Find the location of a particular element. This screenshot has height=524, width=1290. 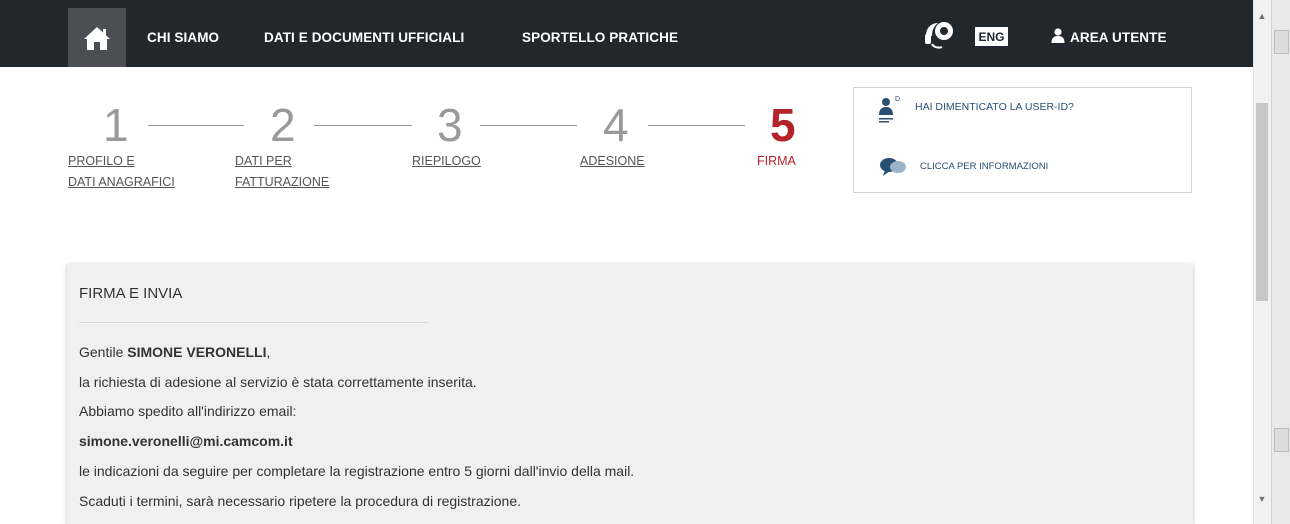

headset-icon is located at coordinates (939, 35).